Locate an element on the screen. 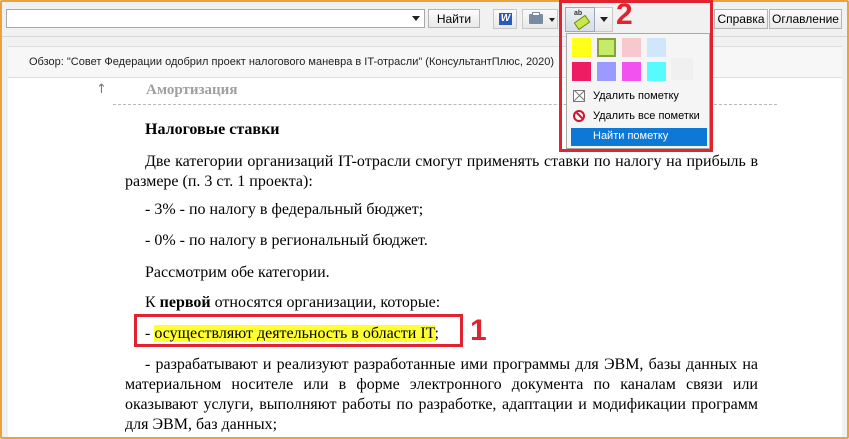 The height and width of the screenshot is (439, 849). word-icon: W is located at coordinates (505, 19).